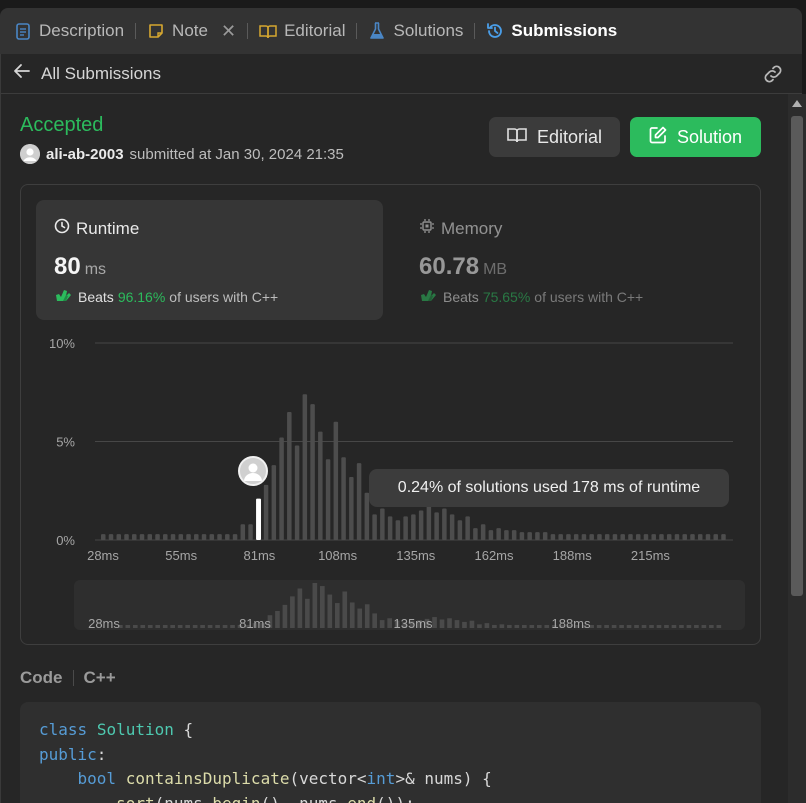  What do you see at coordinates (181, 555) in the screenshot?
I see `x-tick-label: 55ms` at bounding box center [181, 555].